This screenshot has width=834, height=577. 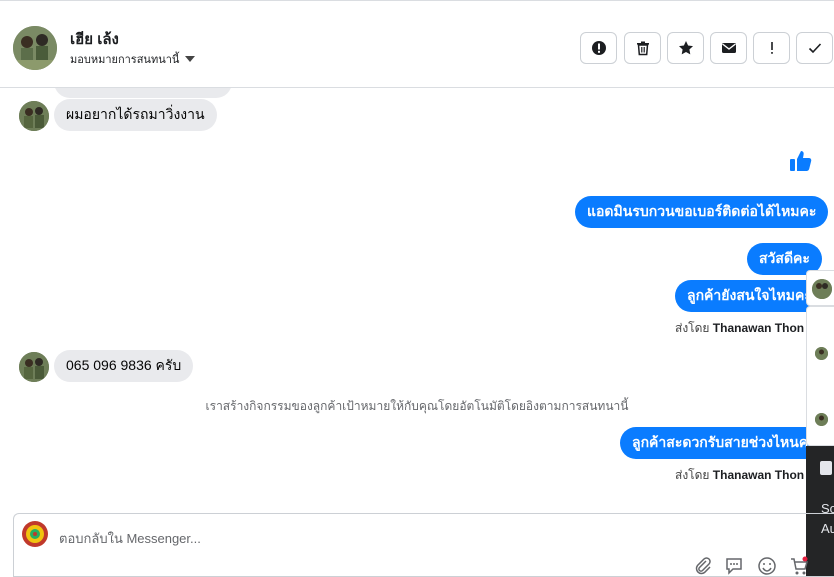 I want to click on emoji-icon, so click(x=767, y=566).